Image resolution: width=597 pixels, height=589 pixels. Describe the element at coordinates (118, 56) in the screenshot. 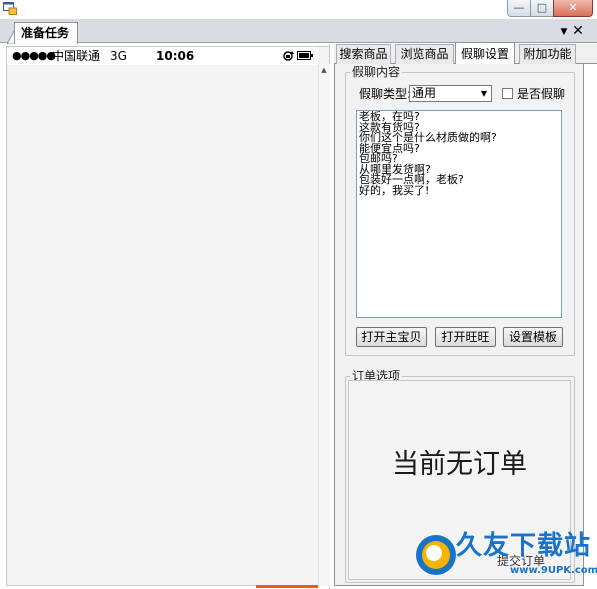

I see `network-type: 3G` at that location.